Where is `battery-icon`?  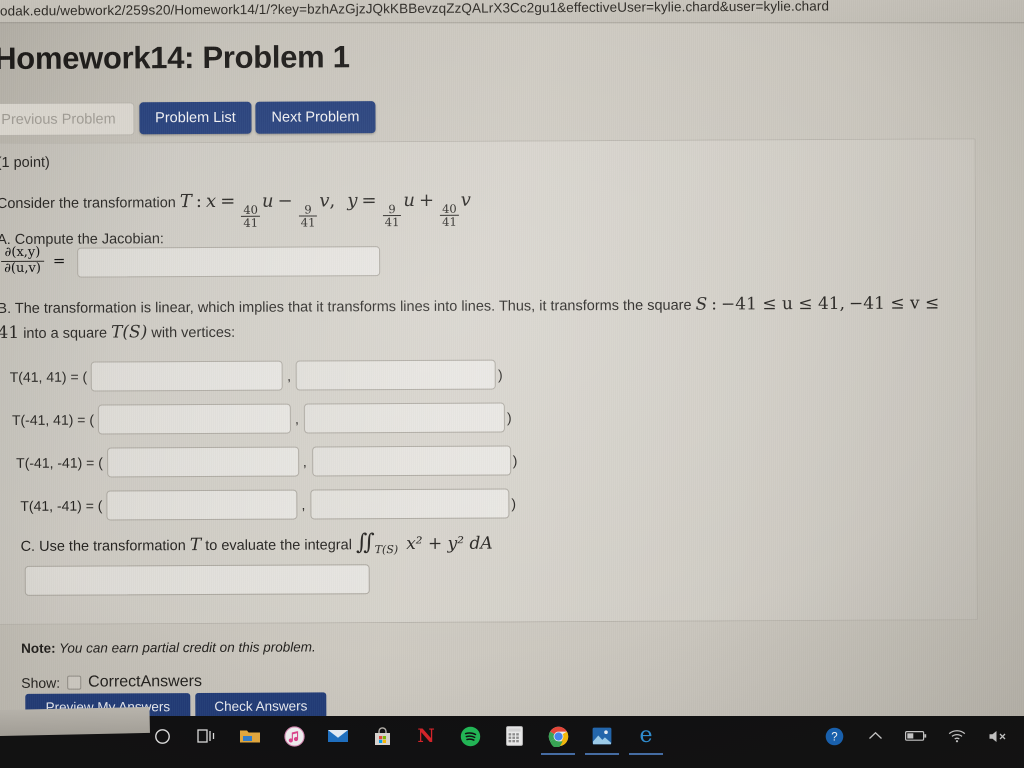
battery-icon is located at coordinates (916, 736).